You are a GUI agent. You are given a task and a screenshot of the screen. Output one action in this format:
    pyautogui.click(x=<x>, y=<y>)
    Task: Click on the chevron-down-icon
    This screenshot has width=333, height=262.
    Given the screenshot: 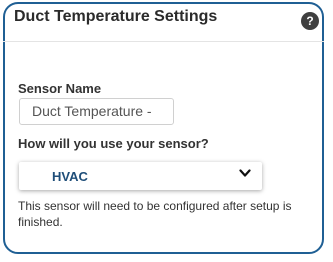 What is the action you would take?
    pyautogui.click(x=245, y=173)
    